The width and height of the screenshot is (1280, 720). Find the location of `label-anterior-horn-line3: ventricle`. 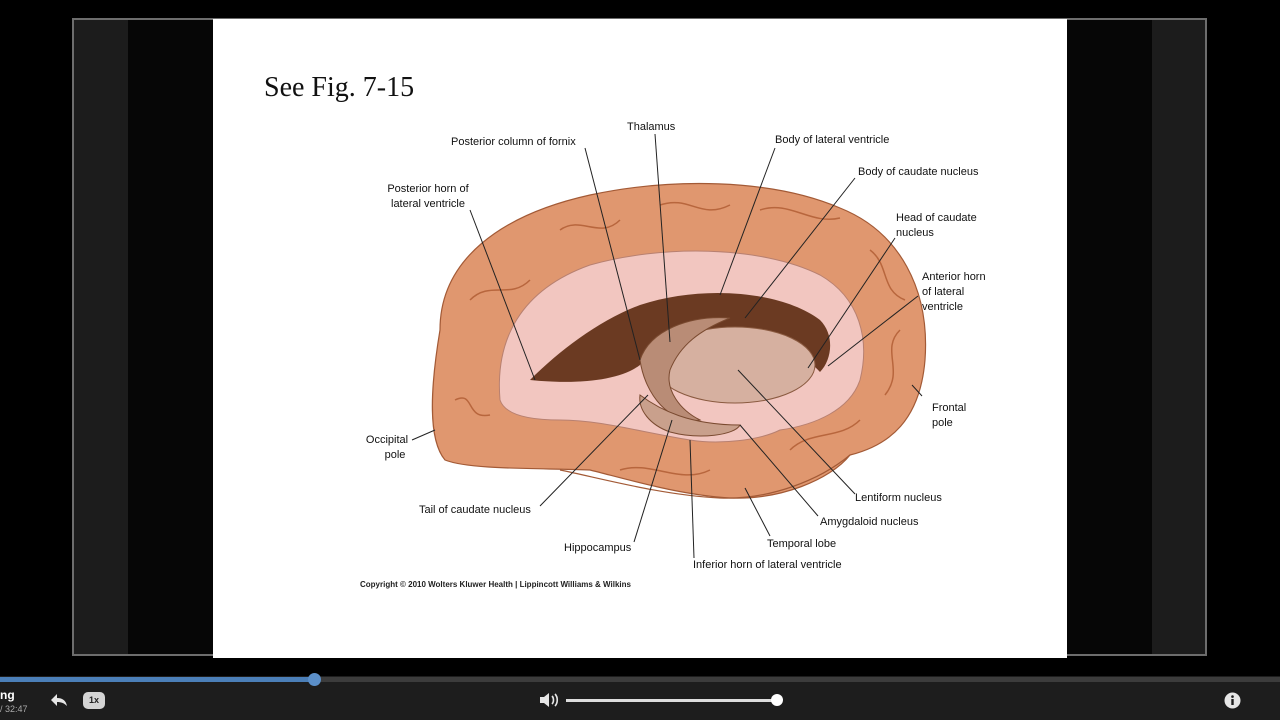

label-anterior-horn-line3: ventricle is located at coordinates (942, 307).